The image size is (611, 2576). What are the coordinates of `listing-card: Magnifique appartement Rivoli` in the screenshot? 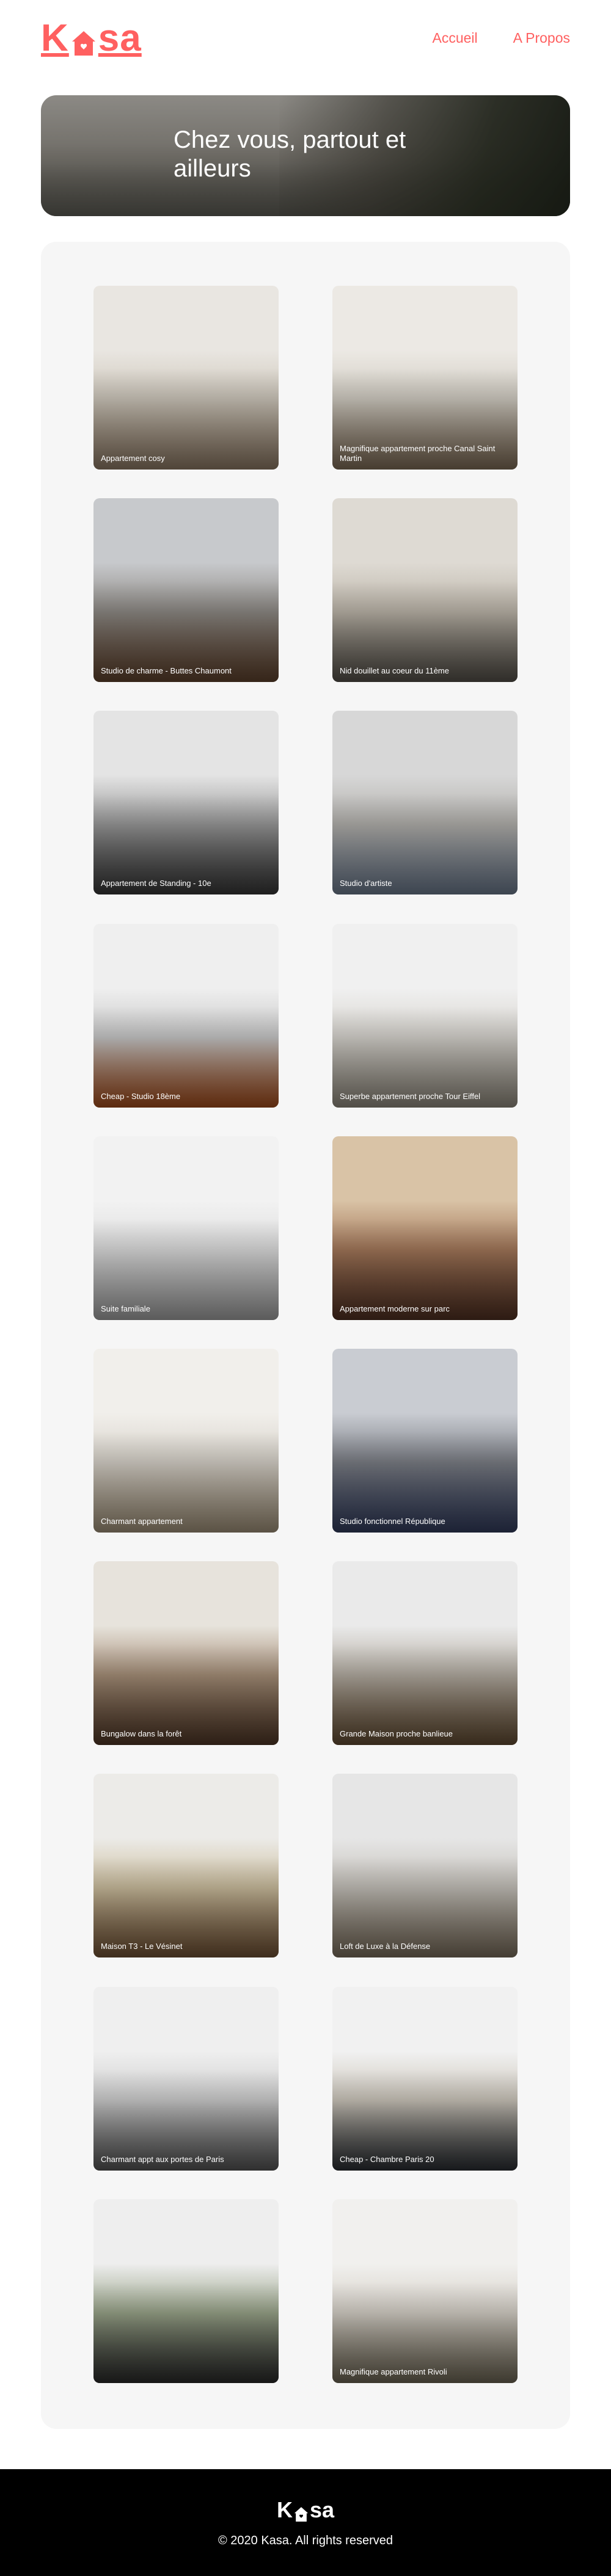 It's located at (425, 2291).